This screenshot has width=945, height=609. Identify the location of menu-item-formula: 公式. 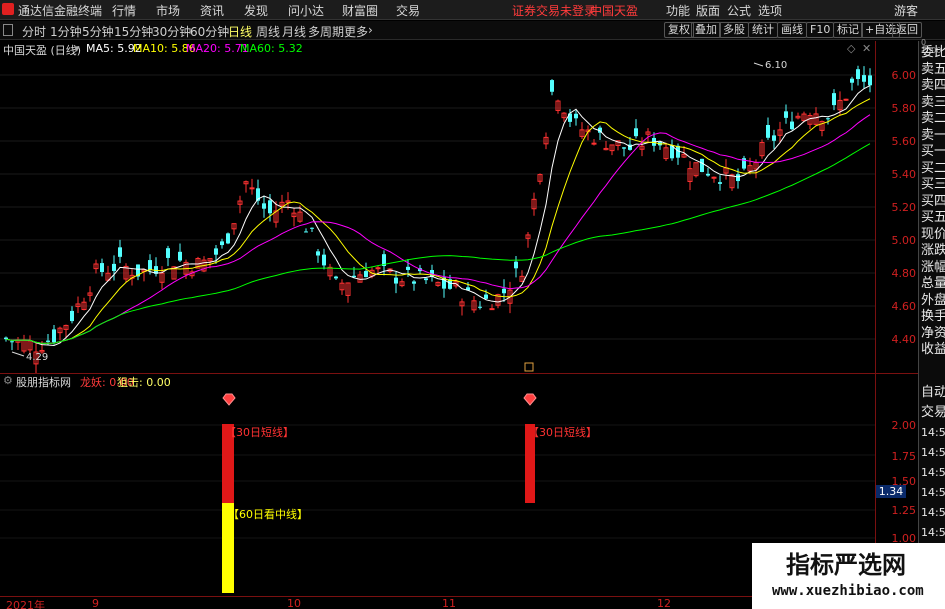
(739, 10).